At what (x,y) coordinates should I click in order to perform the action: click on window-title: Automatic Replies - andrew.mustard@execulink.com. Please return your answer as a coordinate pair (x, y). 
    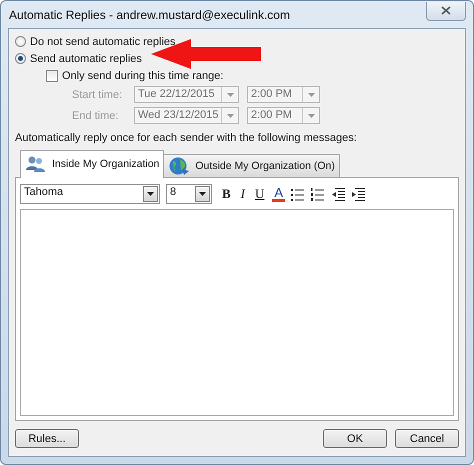
    Looking at the image, I should click on (149, 15).